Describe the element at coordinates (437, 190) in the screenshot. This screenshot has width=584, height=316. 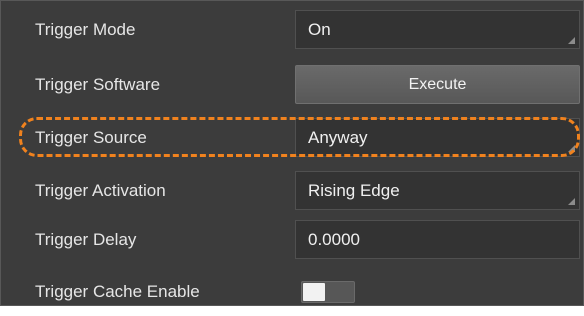
I see `trigger-activation-dropdown: Rising Edge` at that location.